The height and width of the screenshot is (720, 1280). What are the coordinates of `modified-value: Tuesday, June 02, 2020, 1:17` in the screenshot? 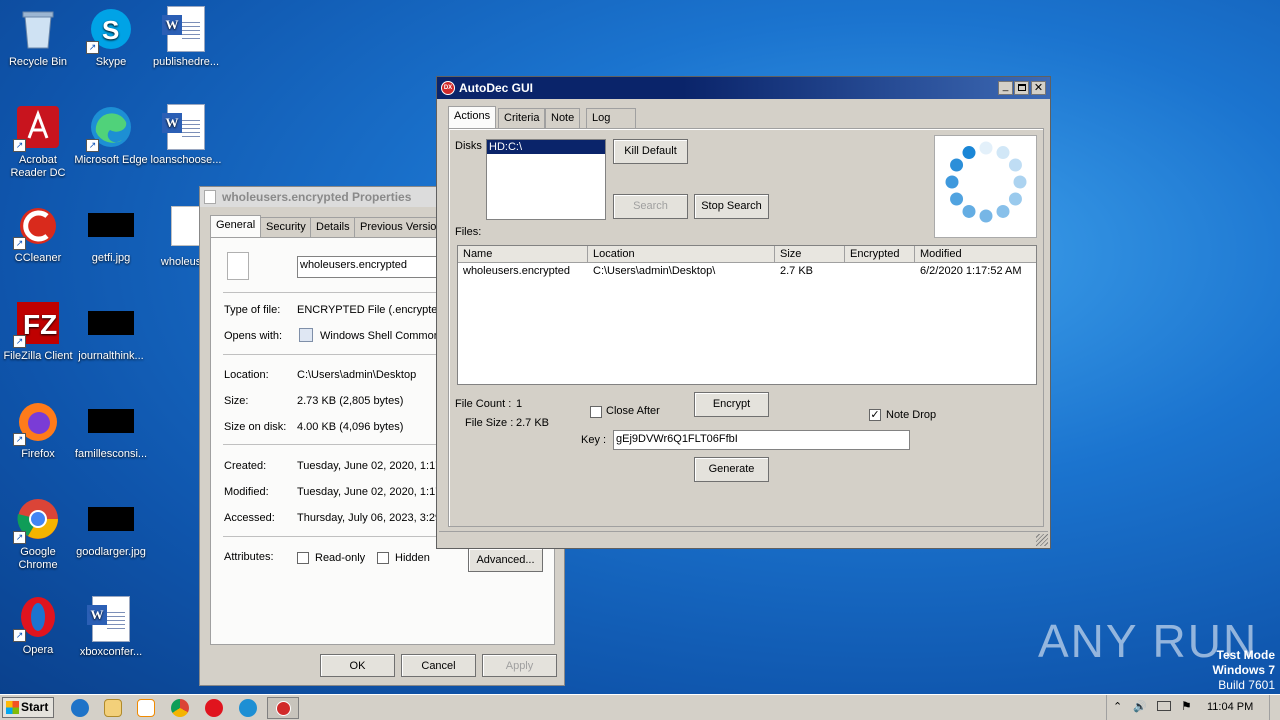 It's located at (369, 492).